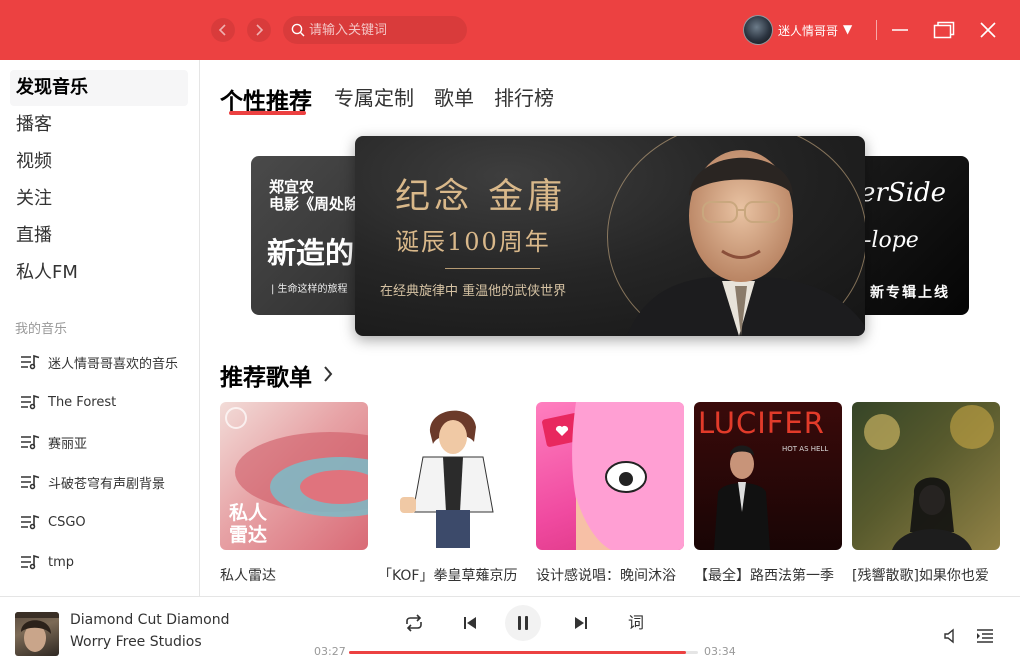 The height and width of the screenshot is (670, 1020). Describe the element at coordinates (267, 113) in the screenshot. I see `active-tab-indicator` at that location.